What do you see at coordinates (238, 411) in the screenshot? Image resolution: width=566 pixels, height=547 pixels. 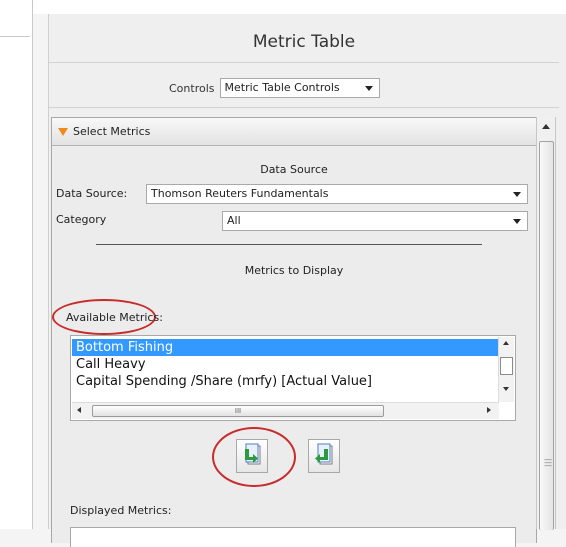 I see `scroll-thumb: III` at bounding box center [238, 411].